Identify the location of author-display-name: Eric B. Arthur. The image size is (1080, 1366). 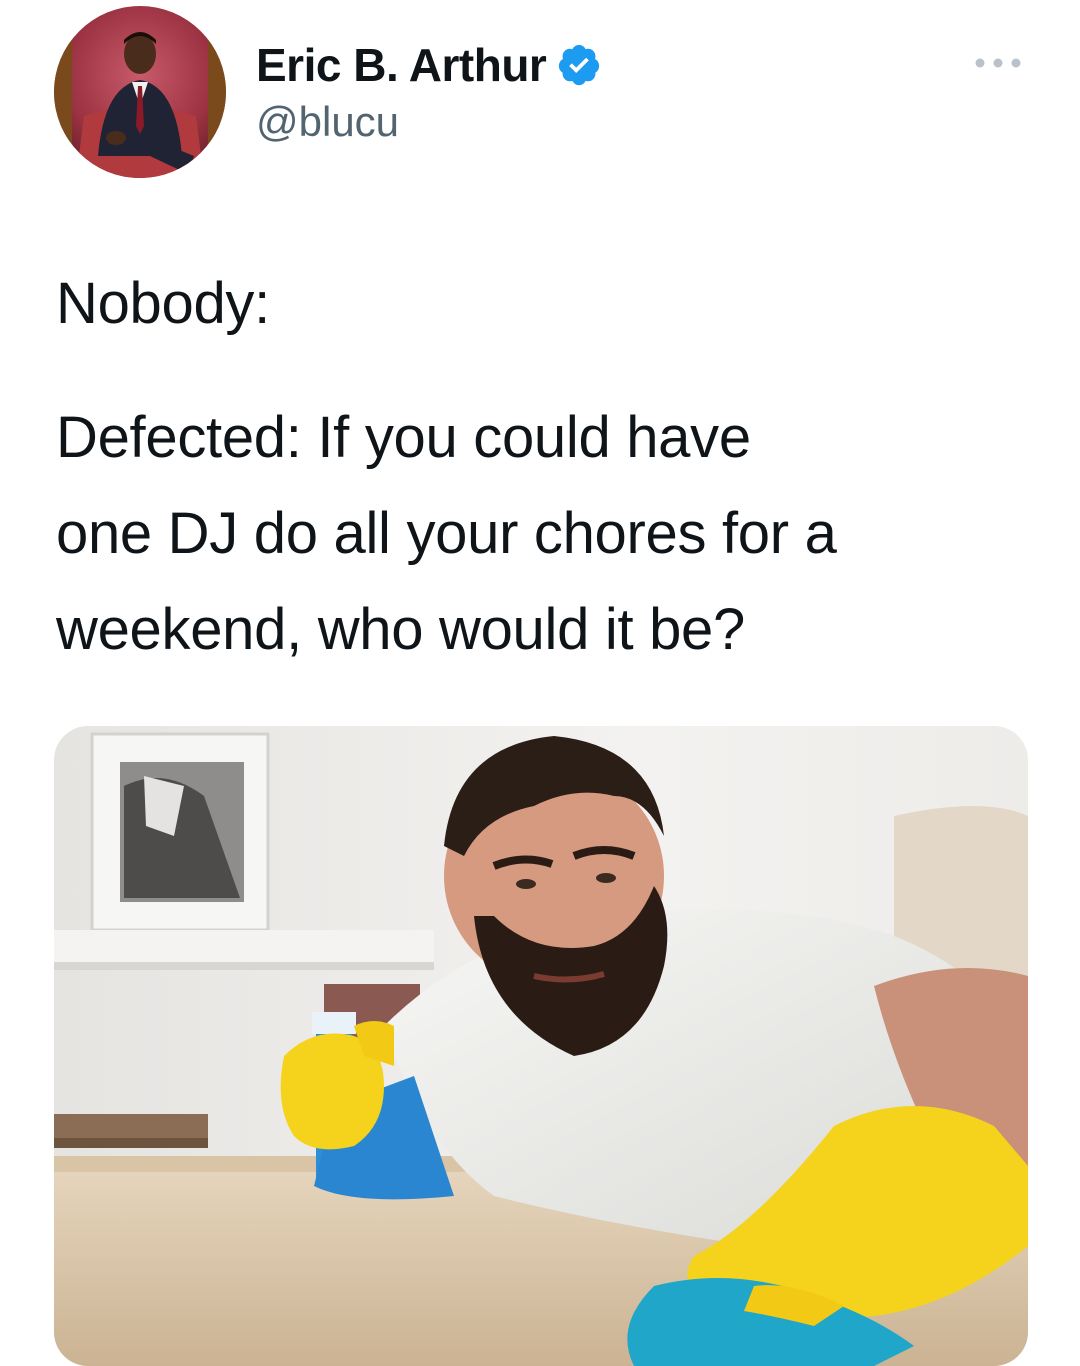
(401, 65).